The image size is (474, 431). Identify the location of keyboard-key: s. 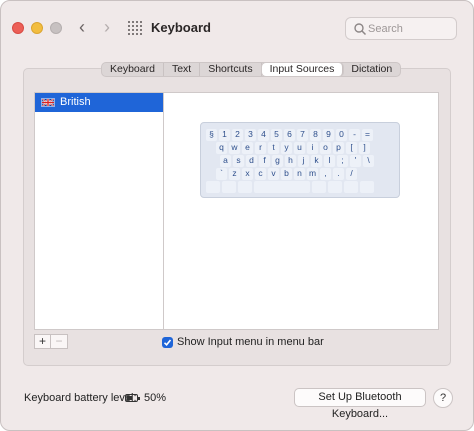
(238, 161).